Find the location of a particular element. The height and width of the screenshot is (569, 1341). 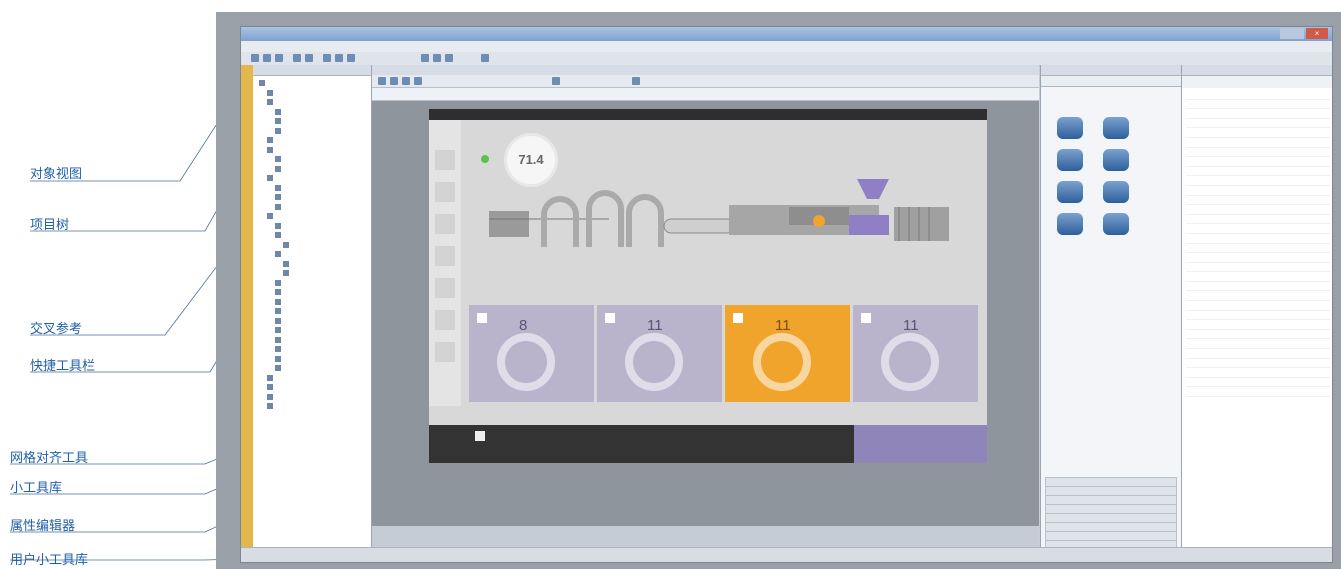

object-view-tab is located at coordinates (247, 306).